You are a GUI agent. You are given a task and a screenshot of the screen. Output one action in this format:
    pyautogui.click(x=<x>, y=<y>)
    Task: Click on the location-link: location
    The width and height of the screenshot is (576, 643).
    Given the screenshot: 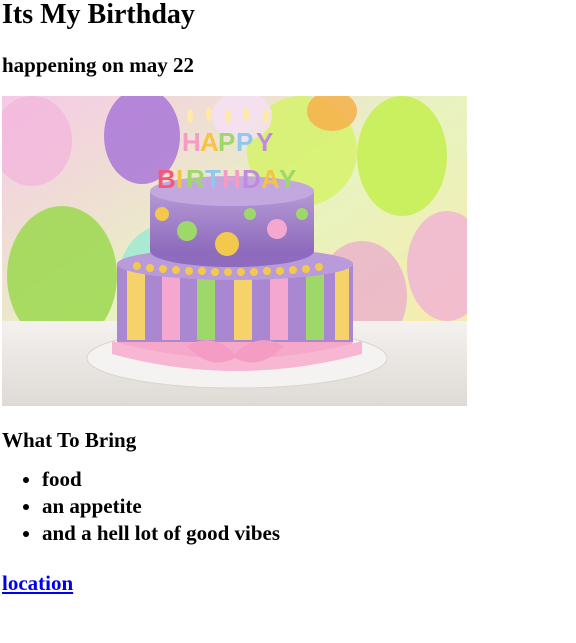 What is the action you would take?
    pyautogui.click(x=37, y=583)
    